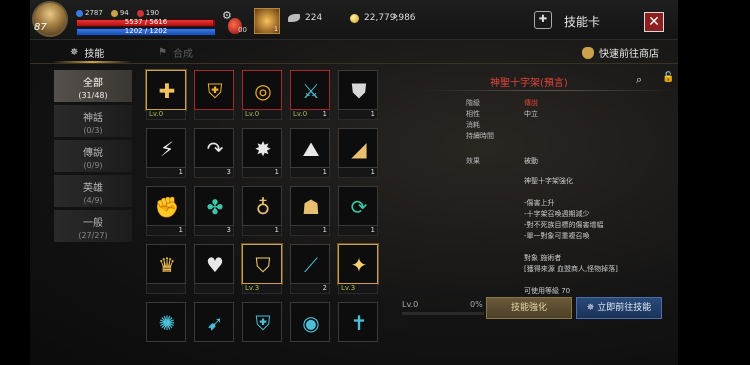 This screenshot has width=750, height=365. Describe the element at coordinates (93, 191) in the screenshot. I see `category-item: 英雄 (4/9)` at that location.